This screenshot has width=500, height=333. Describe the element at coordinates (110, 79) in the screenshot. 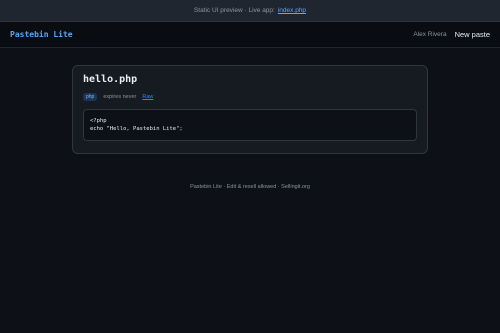

I see `paste-title: hello.php` at that location.